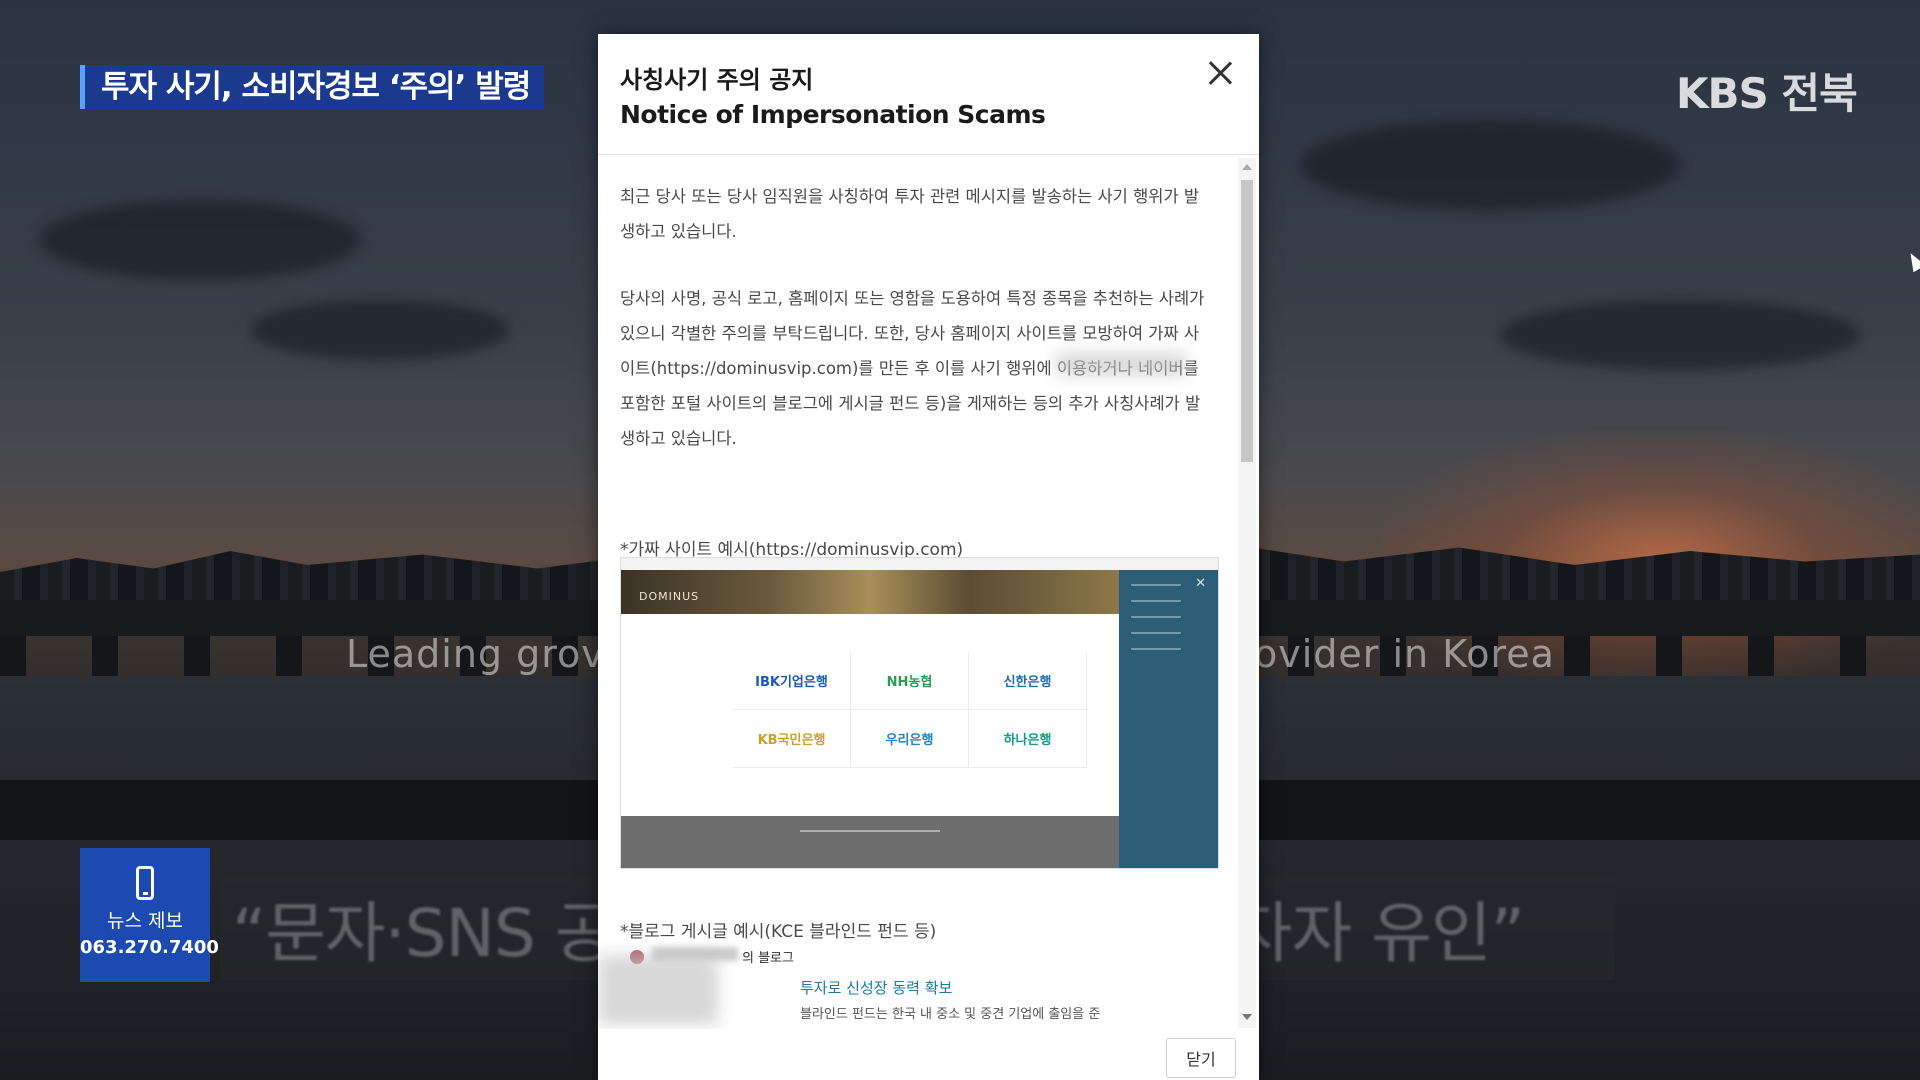 The image size is (1920, 1080). I want to click on blog-author-suffix: 의 블로그, so click(768, 958).